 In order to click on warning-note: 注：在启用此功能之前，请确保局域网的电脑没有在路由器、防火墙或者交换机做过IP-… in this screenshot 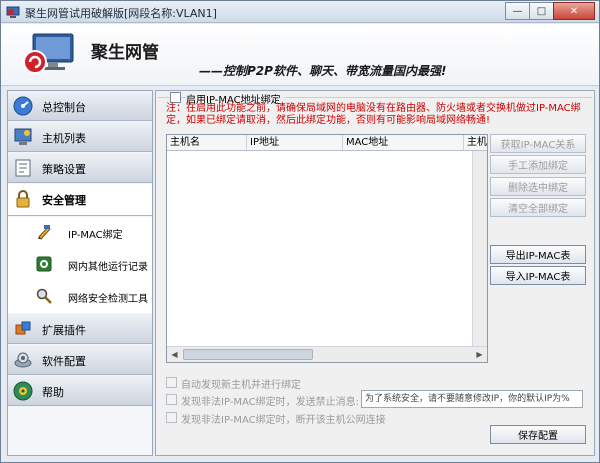, I will do `click(373, 114)`.